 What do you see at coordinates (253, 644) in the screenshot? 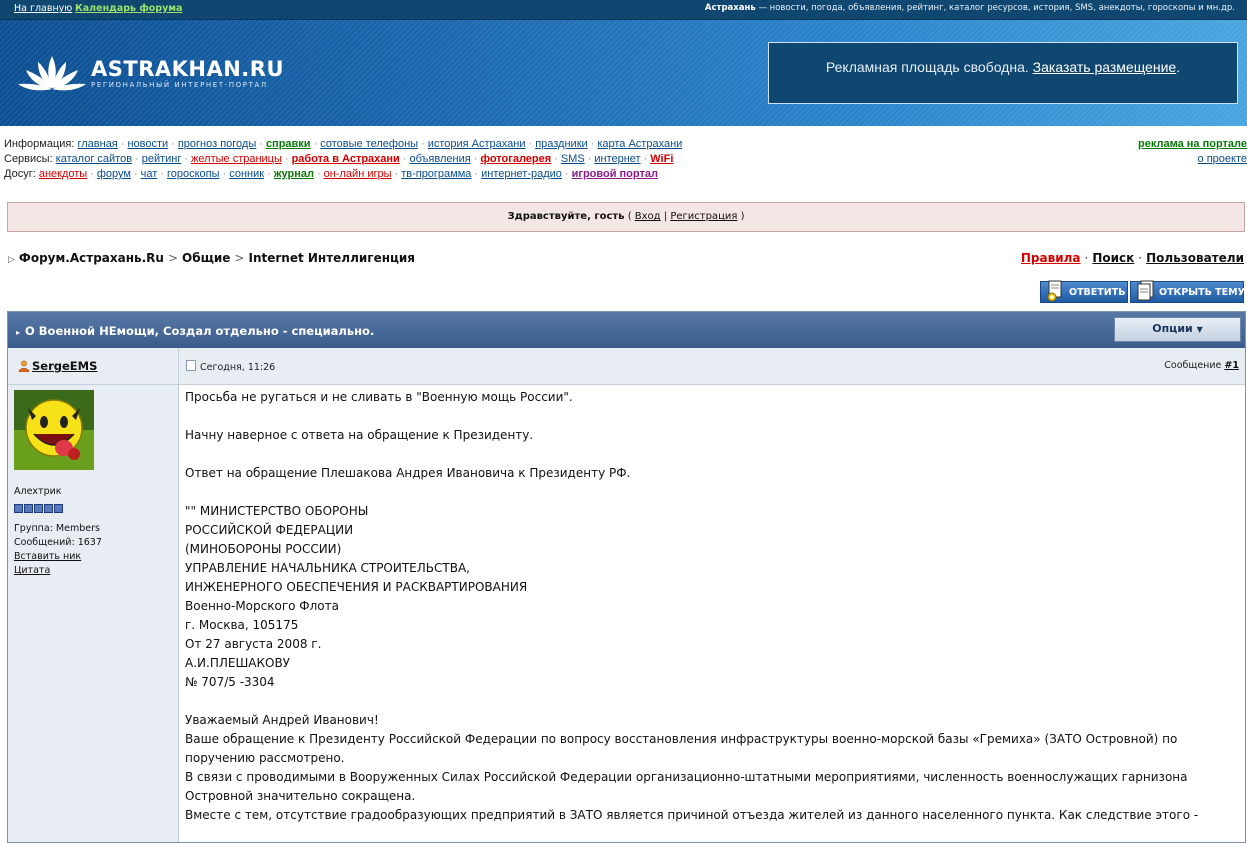
I see `post-line: От 27 августа 2008 г.` at bounding box center [253, 644].